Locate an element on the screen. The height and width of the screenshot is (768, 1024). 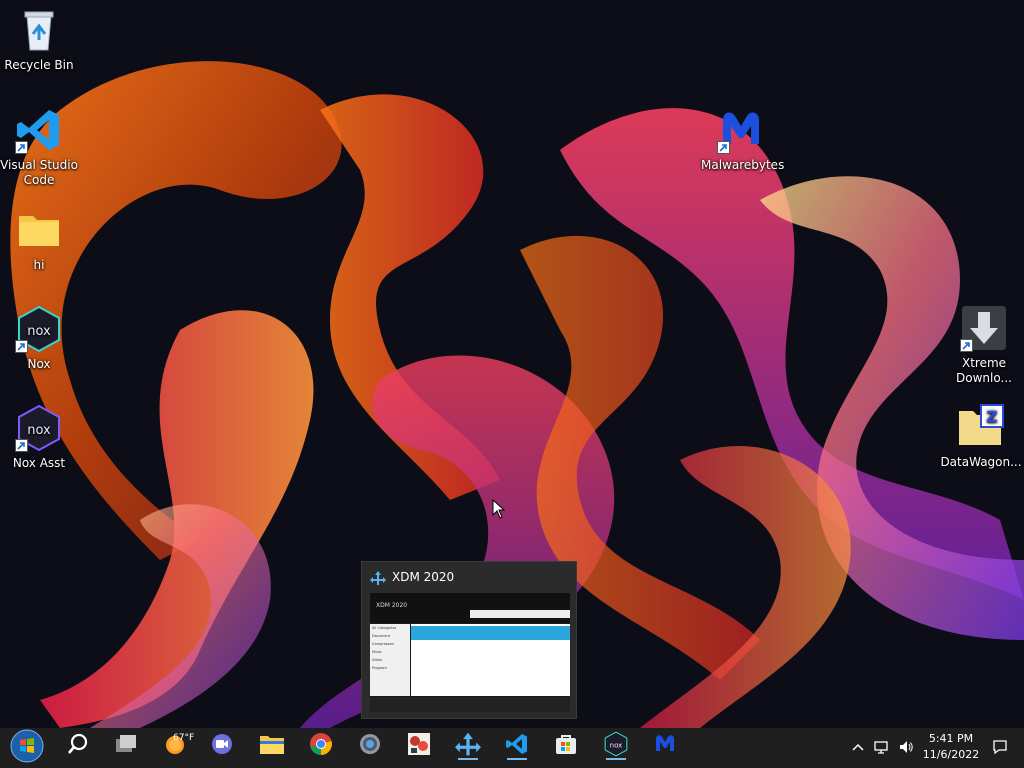
game-app-icon is located at coordinates (419, 744).